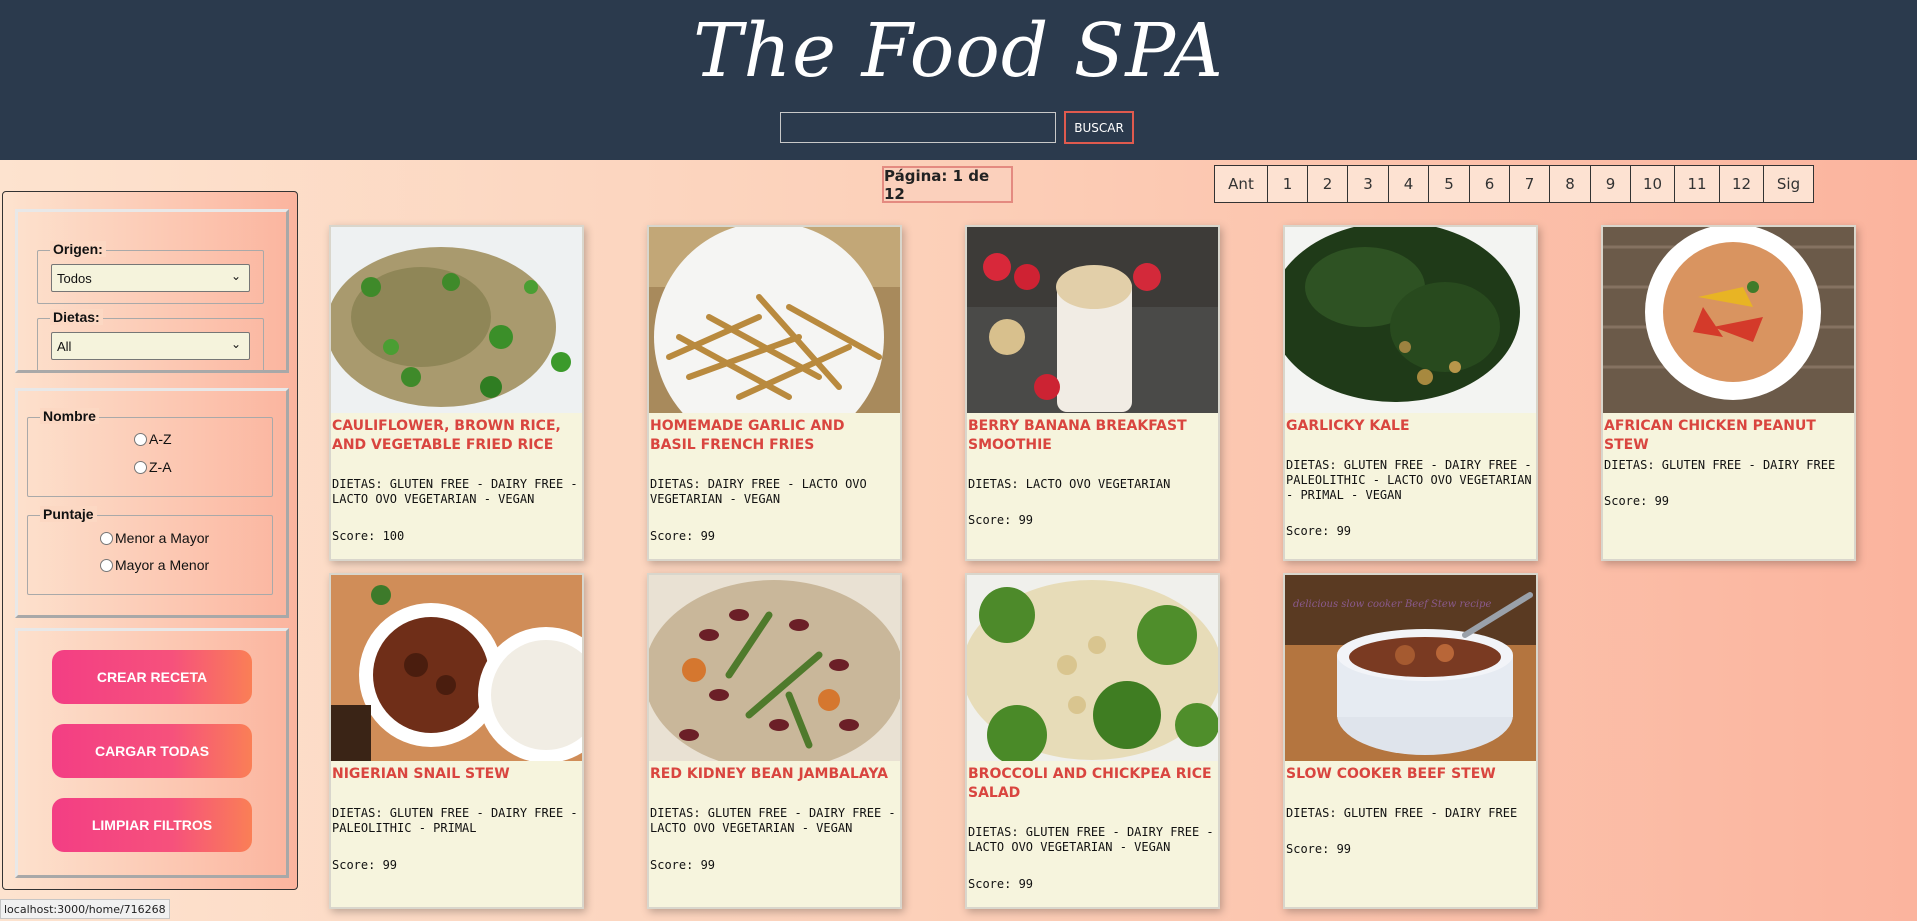  What do you see at coordinates (1490, 184) in the screenshot?
I see `page-button-6: 6` at bounding box center [1490, 184].